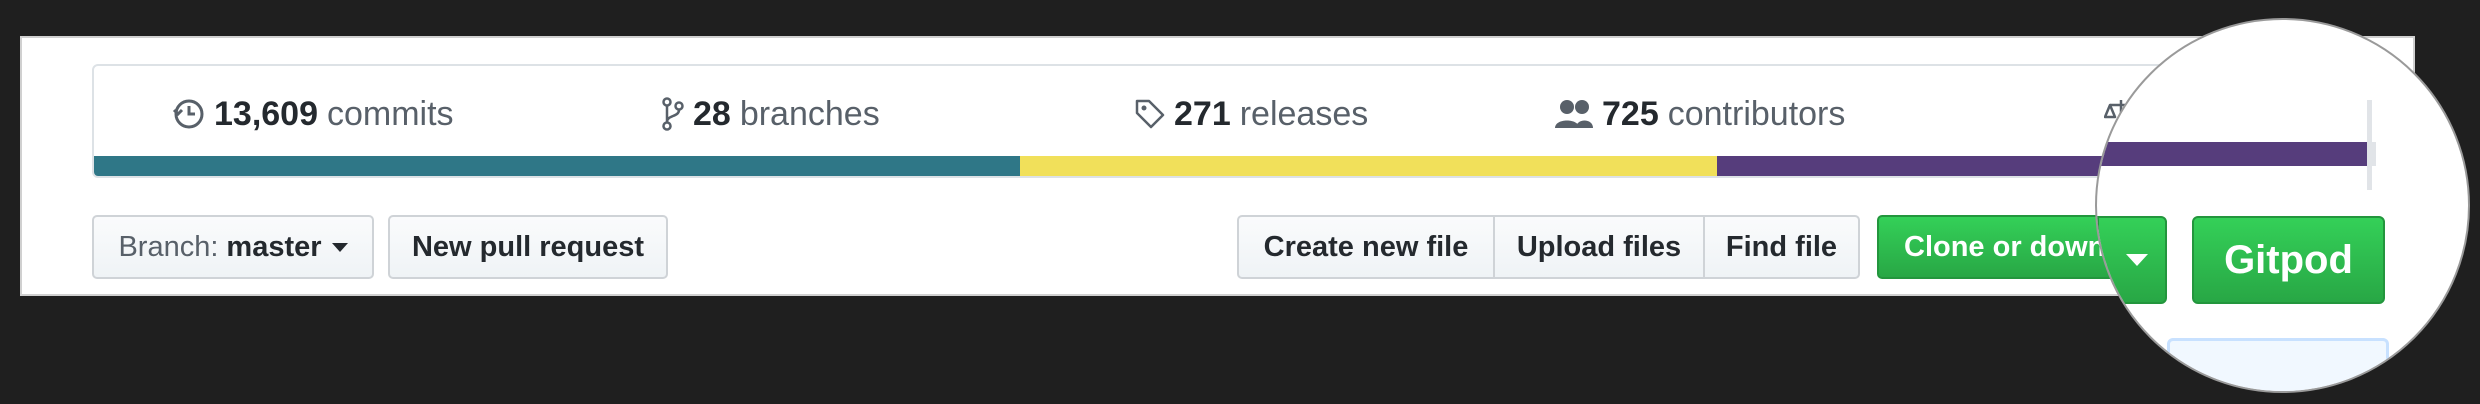 This screenshot has height=404, width=2480. I want to click on commits-label: commits, so click(390, 113).